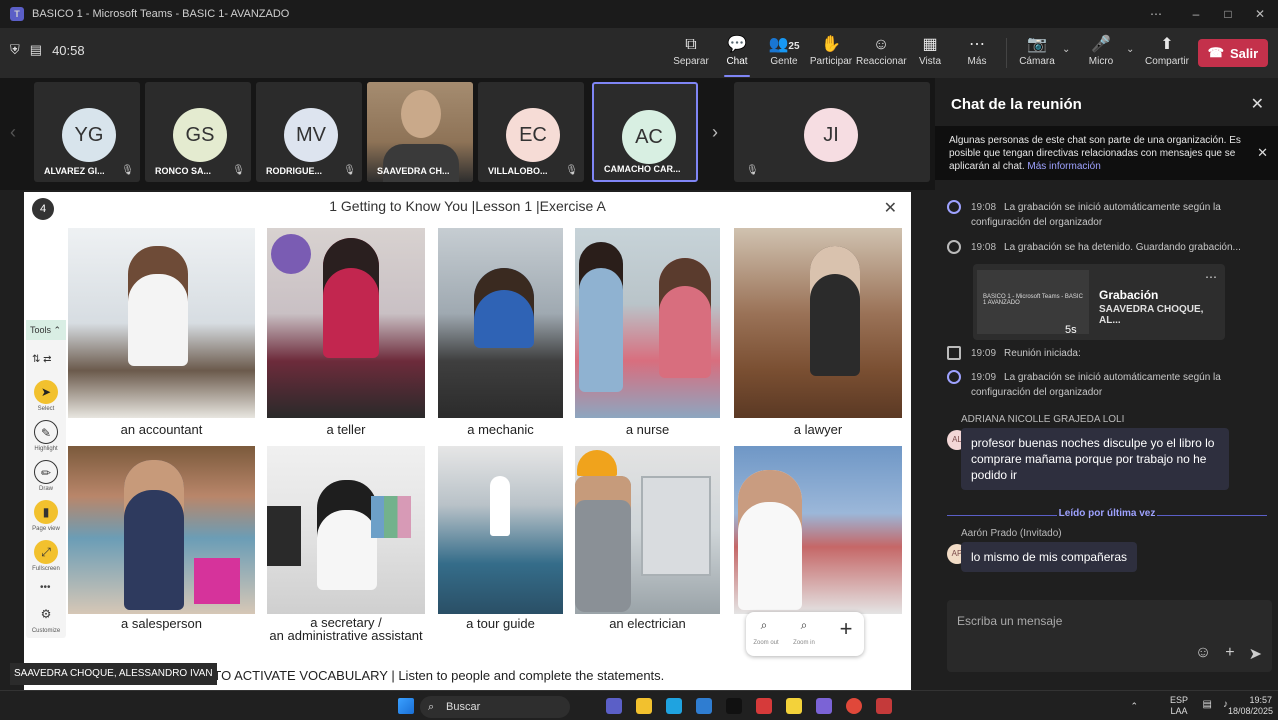  I want to click on mic-button: 🎤 Micro, so click(1101, 54).